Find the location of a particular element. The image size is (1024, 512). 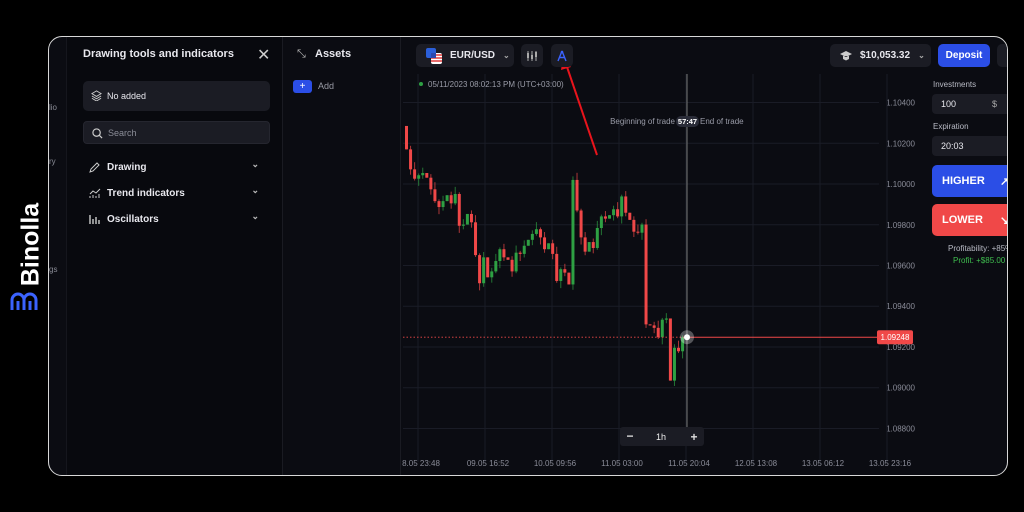

chart-type-button is located at coordinates (532, 55).